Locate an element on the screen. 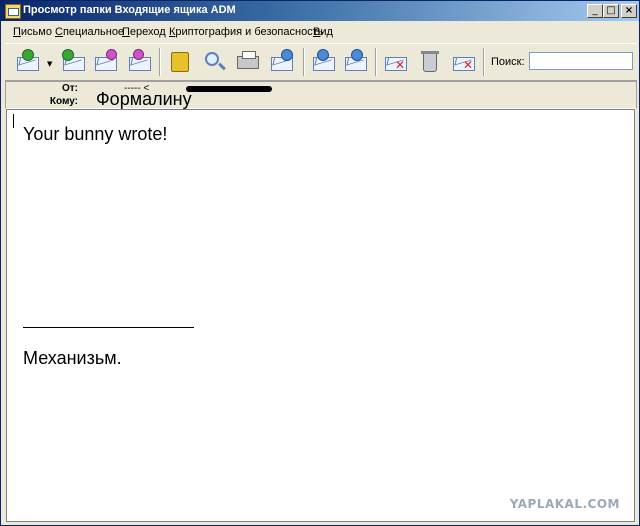 The width and height of the screenshot is (640, 526). chevron-down-icon: ▼ is located at coordinates (49, 64).